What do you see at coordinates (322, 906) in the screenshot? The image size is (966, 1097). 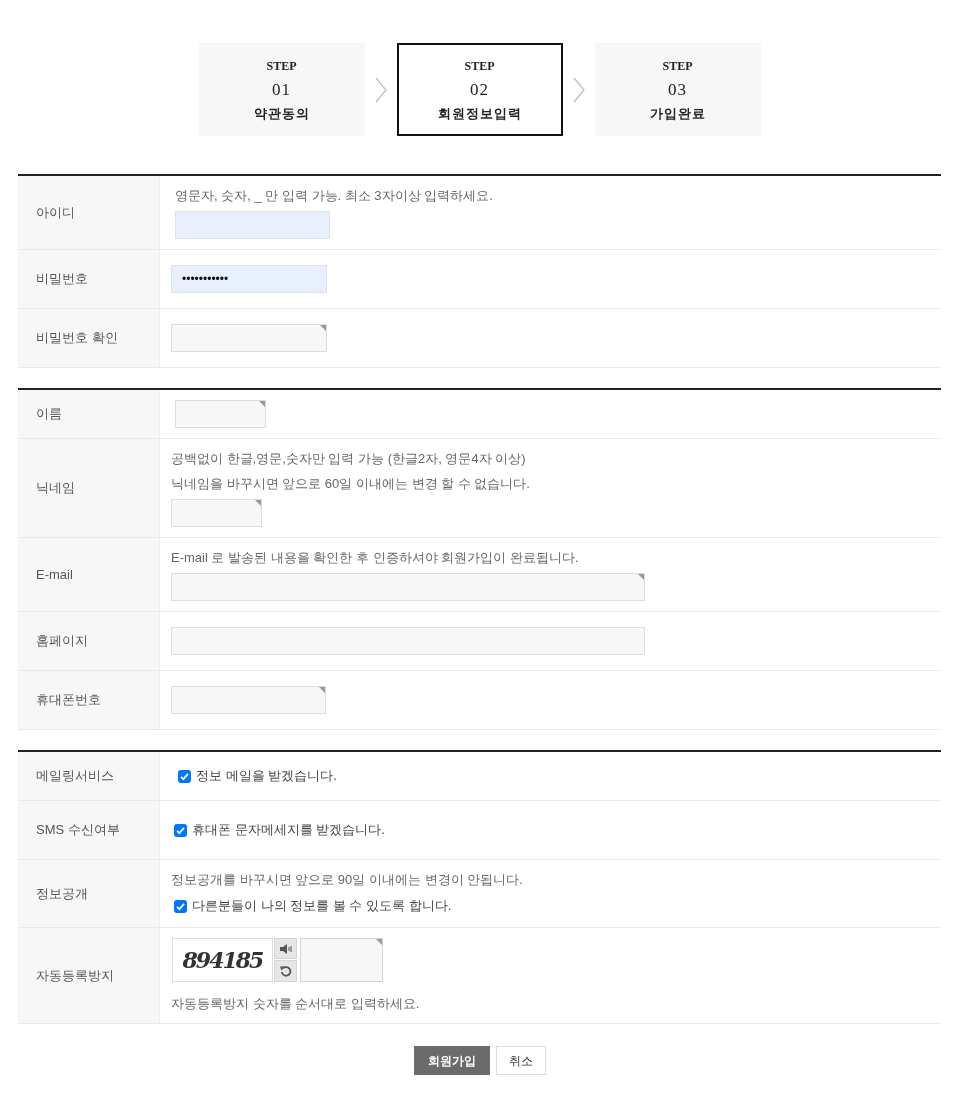 I see `checkbox-label: 다른분들이 나의 정보를 볼 수 있도록 합니다.` at bounding box center [322, 906].